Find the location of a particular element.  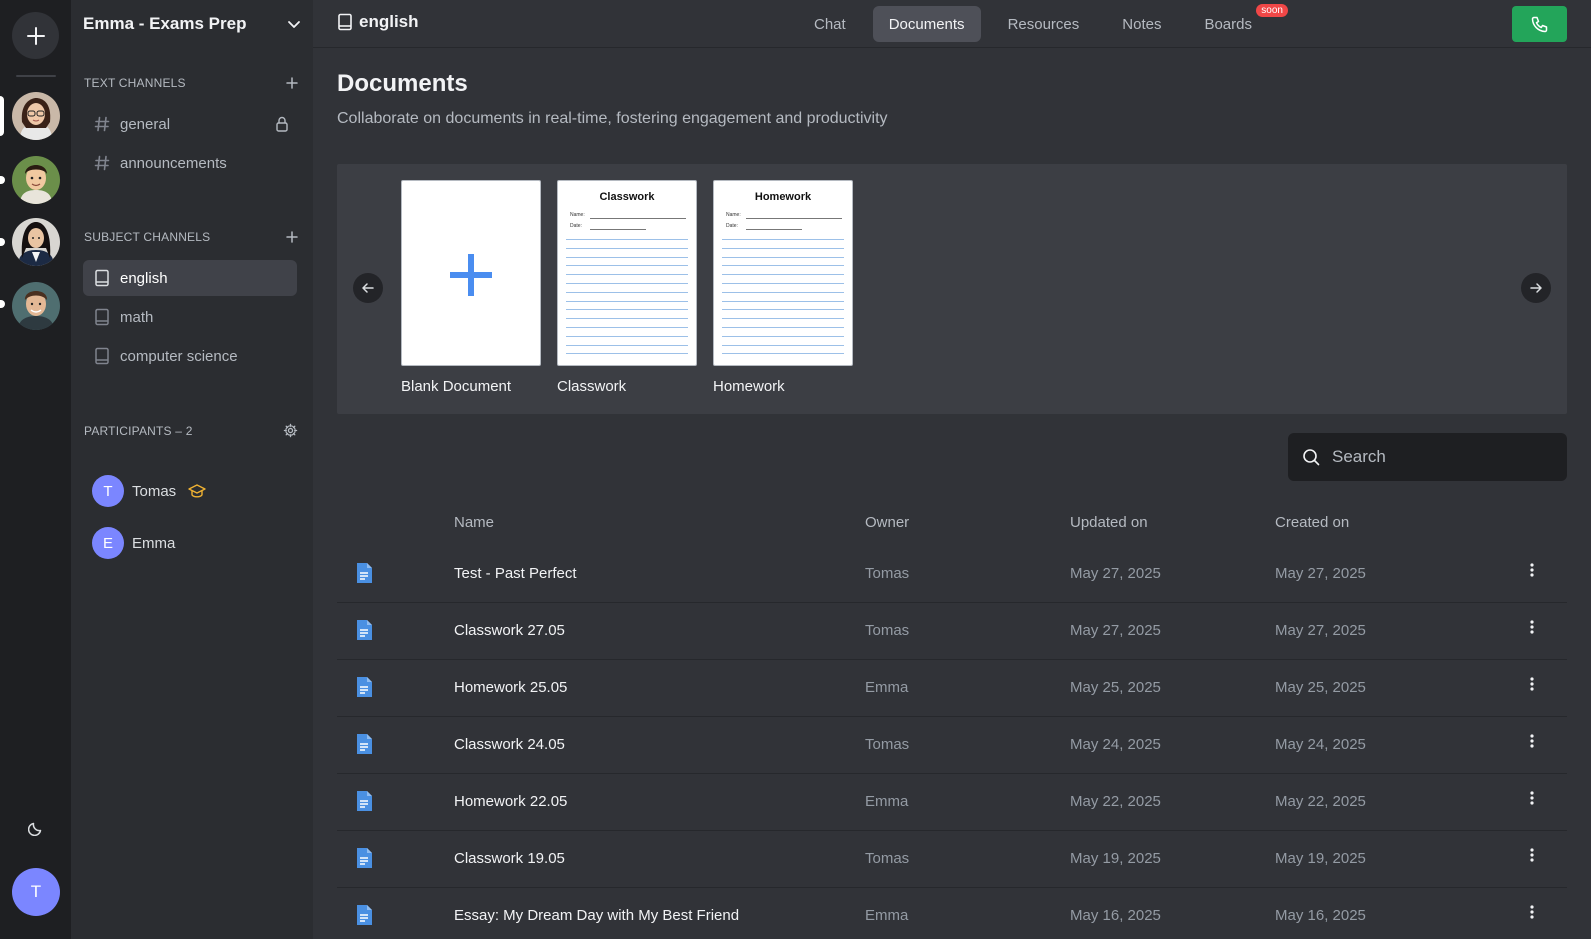

theme-toggle-button is located at coordinates (36, 828).